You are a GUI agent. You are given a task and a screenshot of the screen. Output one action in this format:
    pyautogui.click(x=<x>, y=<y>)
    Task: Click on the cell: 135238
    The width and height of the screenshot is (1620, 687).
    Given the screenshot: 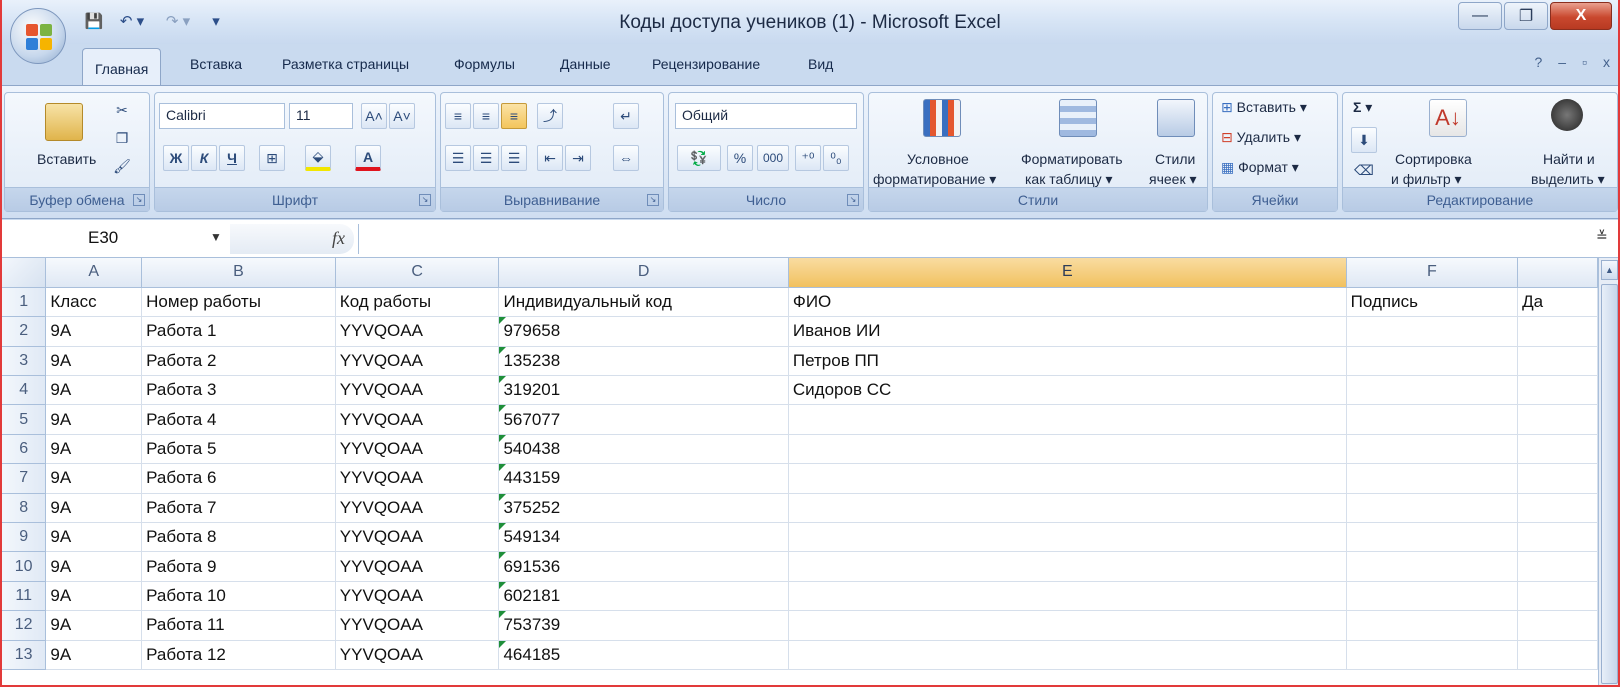 What is the action you would take?
    pyautogui.click(x=643, y=361)
    